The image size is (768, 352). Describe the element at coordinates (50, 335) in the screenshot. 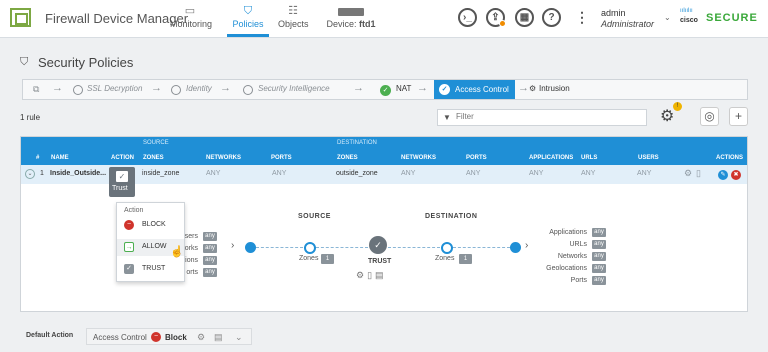

I see `default-action-label: Default Action` at that location.